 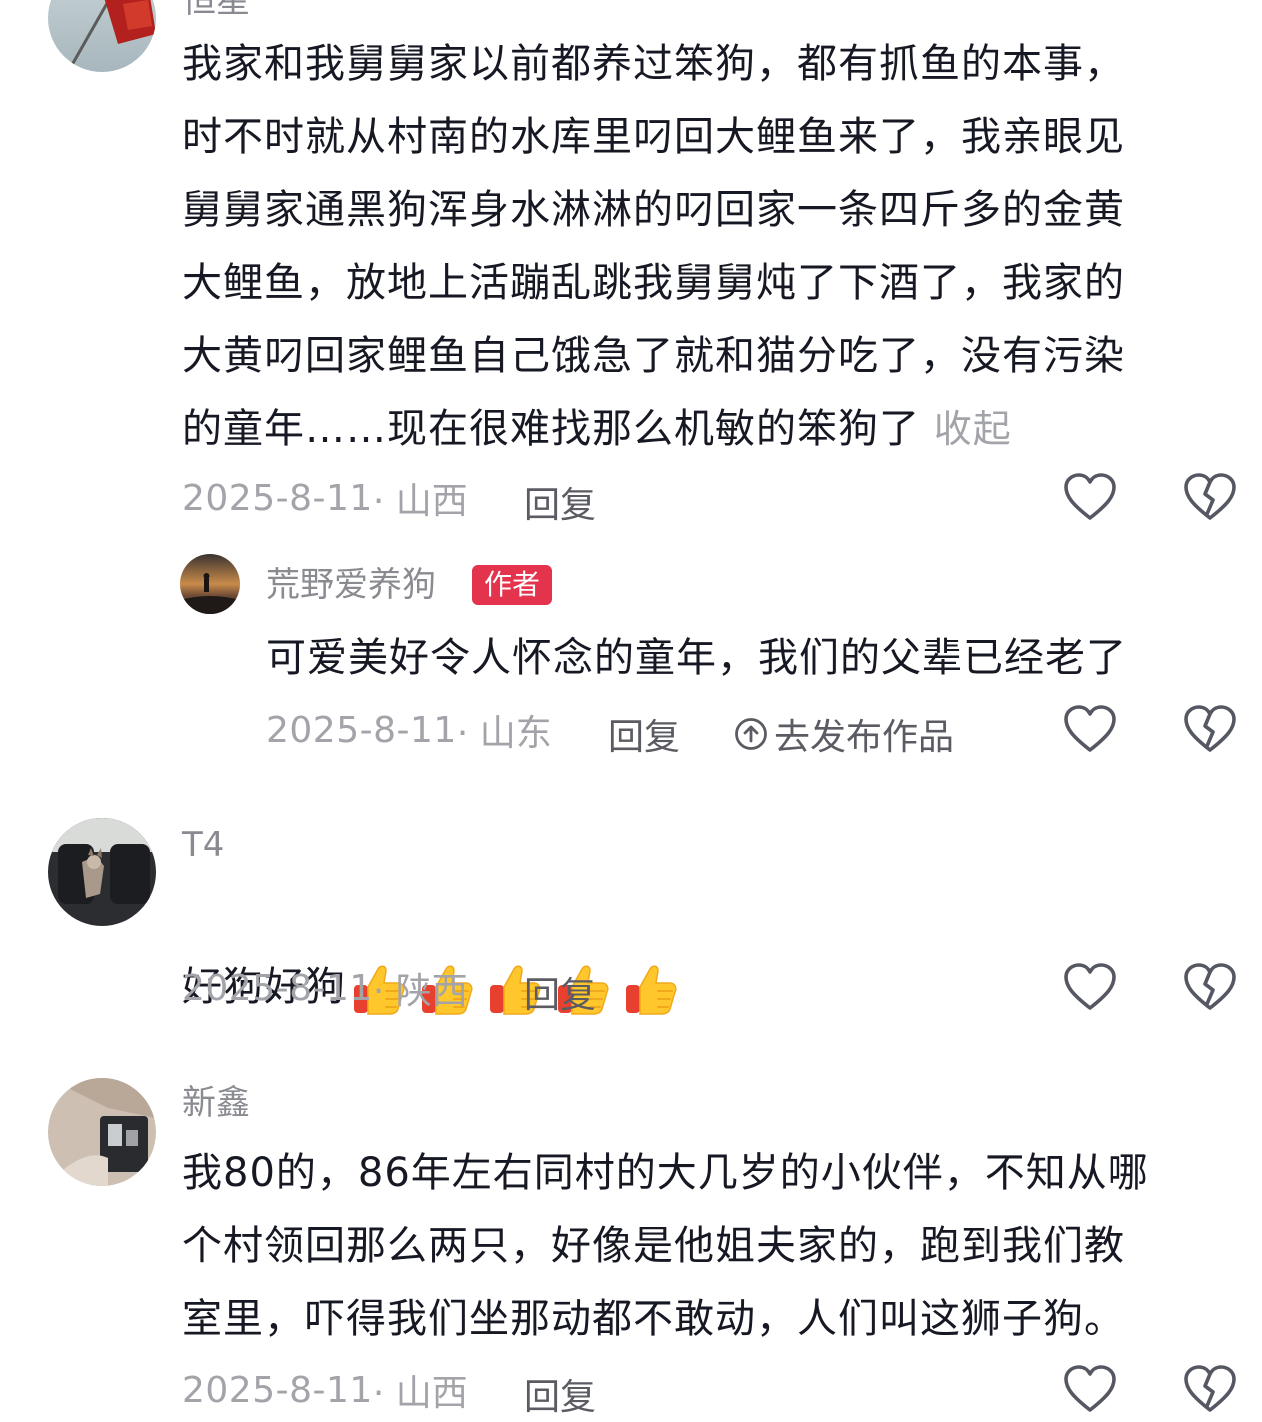 I want to click on comment-meta: 2025-8-11 · 陕西, so click(x=325, y=988).